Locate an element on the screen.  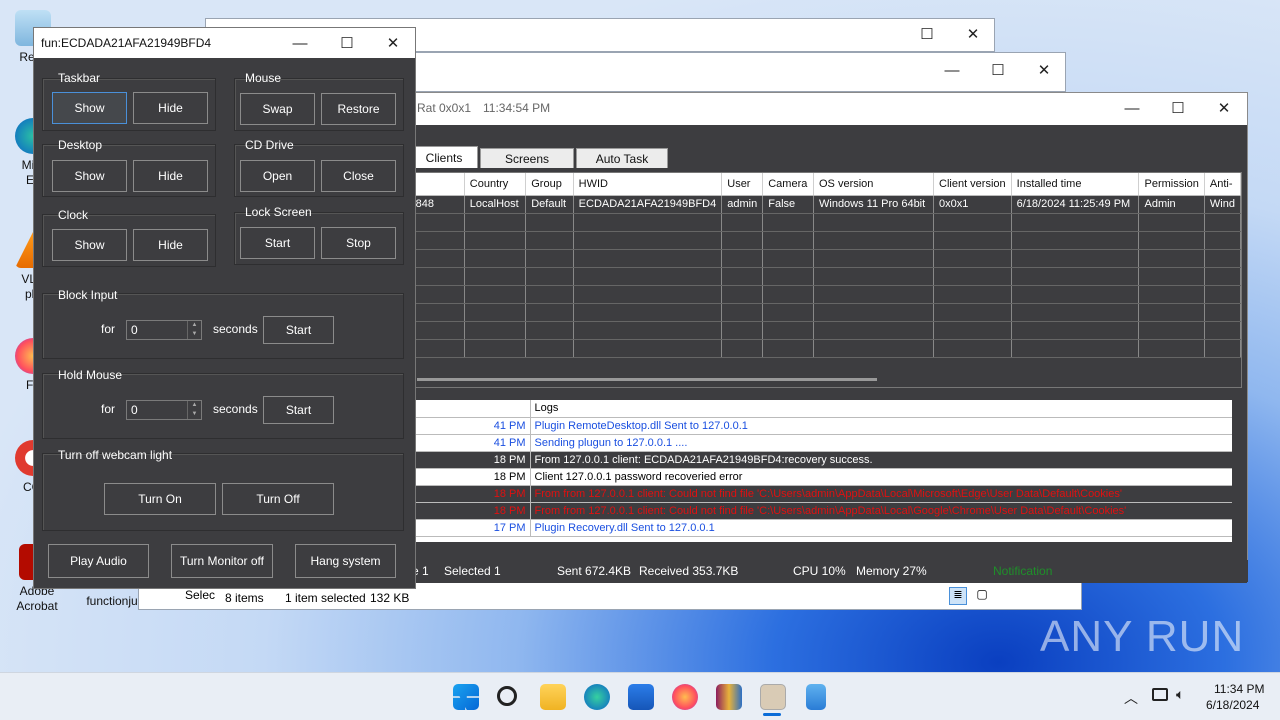
desktop-hide-button: Hide is located at coordinates (170, 176).